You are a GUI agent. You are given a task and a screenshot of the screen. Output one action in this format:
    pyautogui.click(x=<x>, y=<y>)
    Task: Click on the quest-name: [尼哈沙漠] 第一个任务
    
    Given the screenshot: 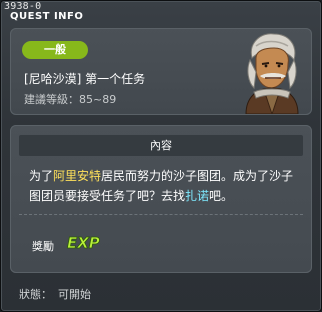 What is the action you would take?
    pyautogui.click(x=85, y=79)
    